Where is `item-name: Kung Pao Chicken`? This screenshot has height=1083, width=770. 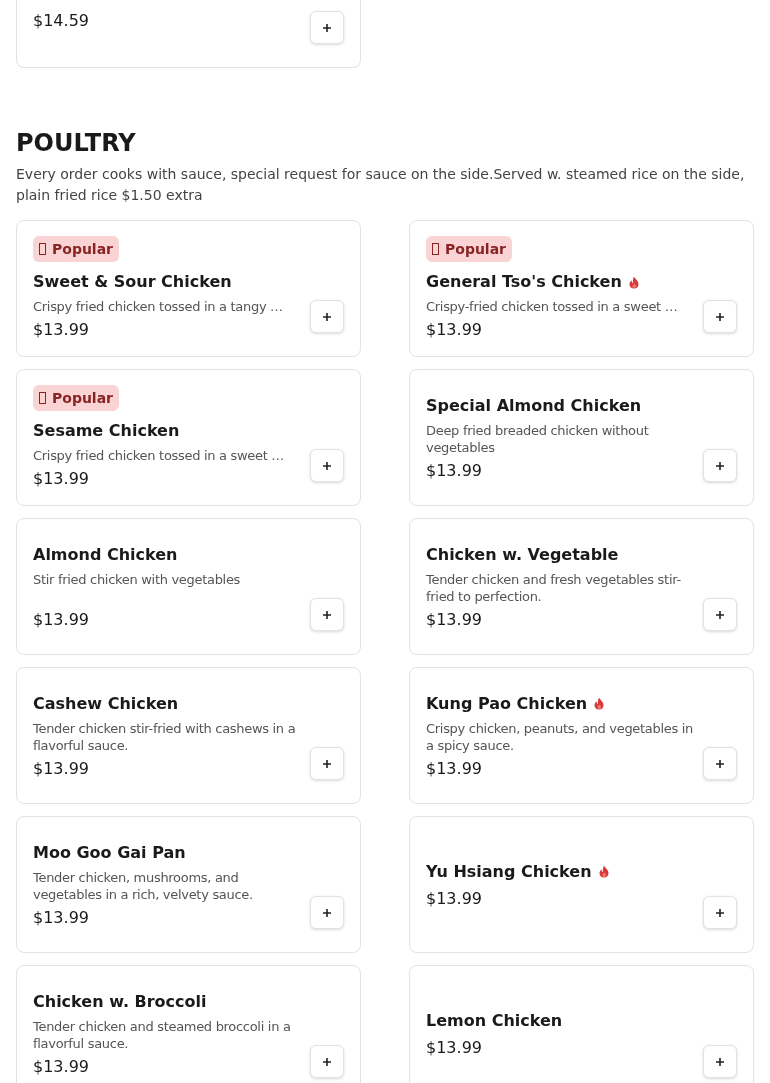 item-name: Kung Pao Chicken is located at coordinates (507, 703).